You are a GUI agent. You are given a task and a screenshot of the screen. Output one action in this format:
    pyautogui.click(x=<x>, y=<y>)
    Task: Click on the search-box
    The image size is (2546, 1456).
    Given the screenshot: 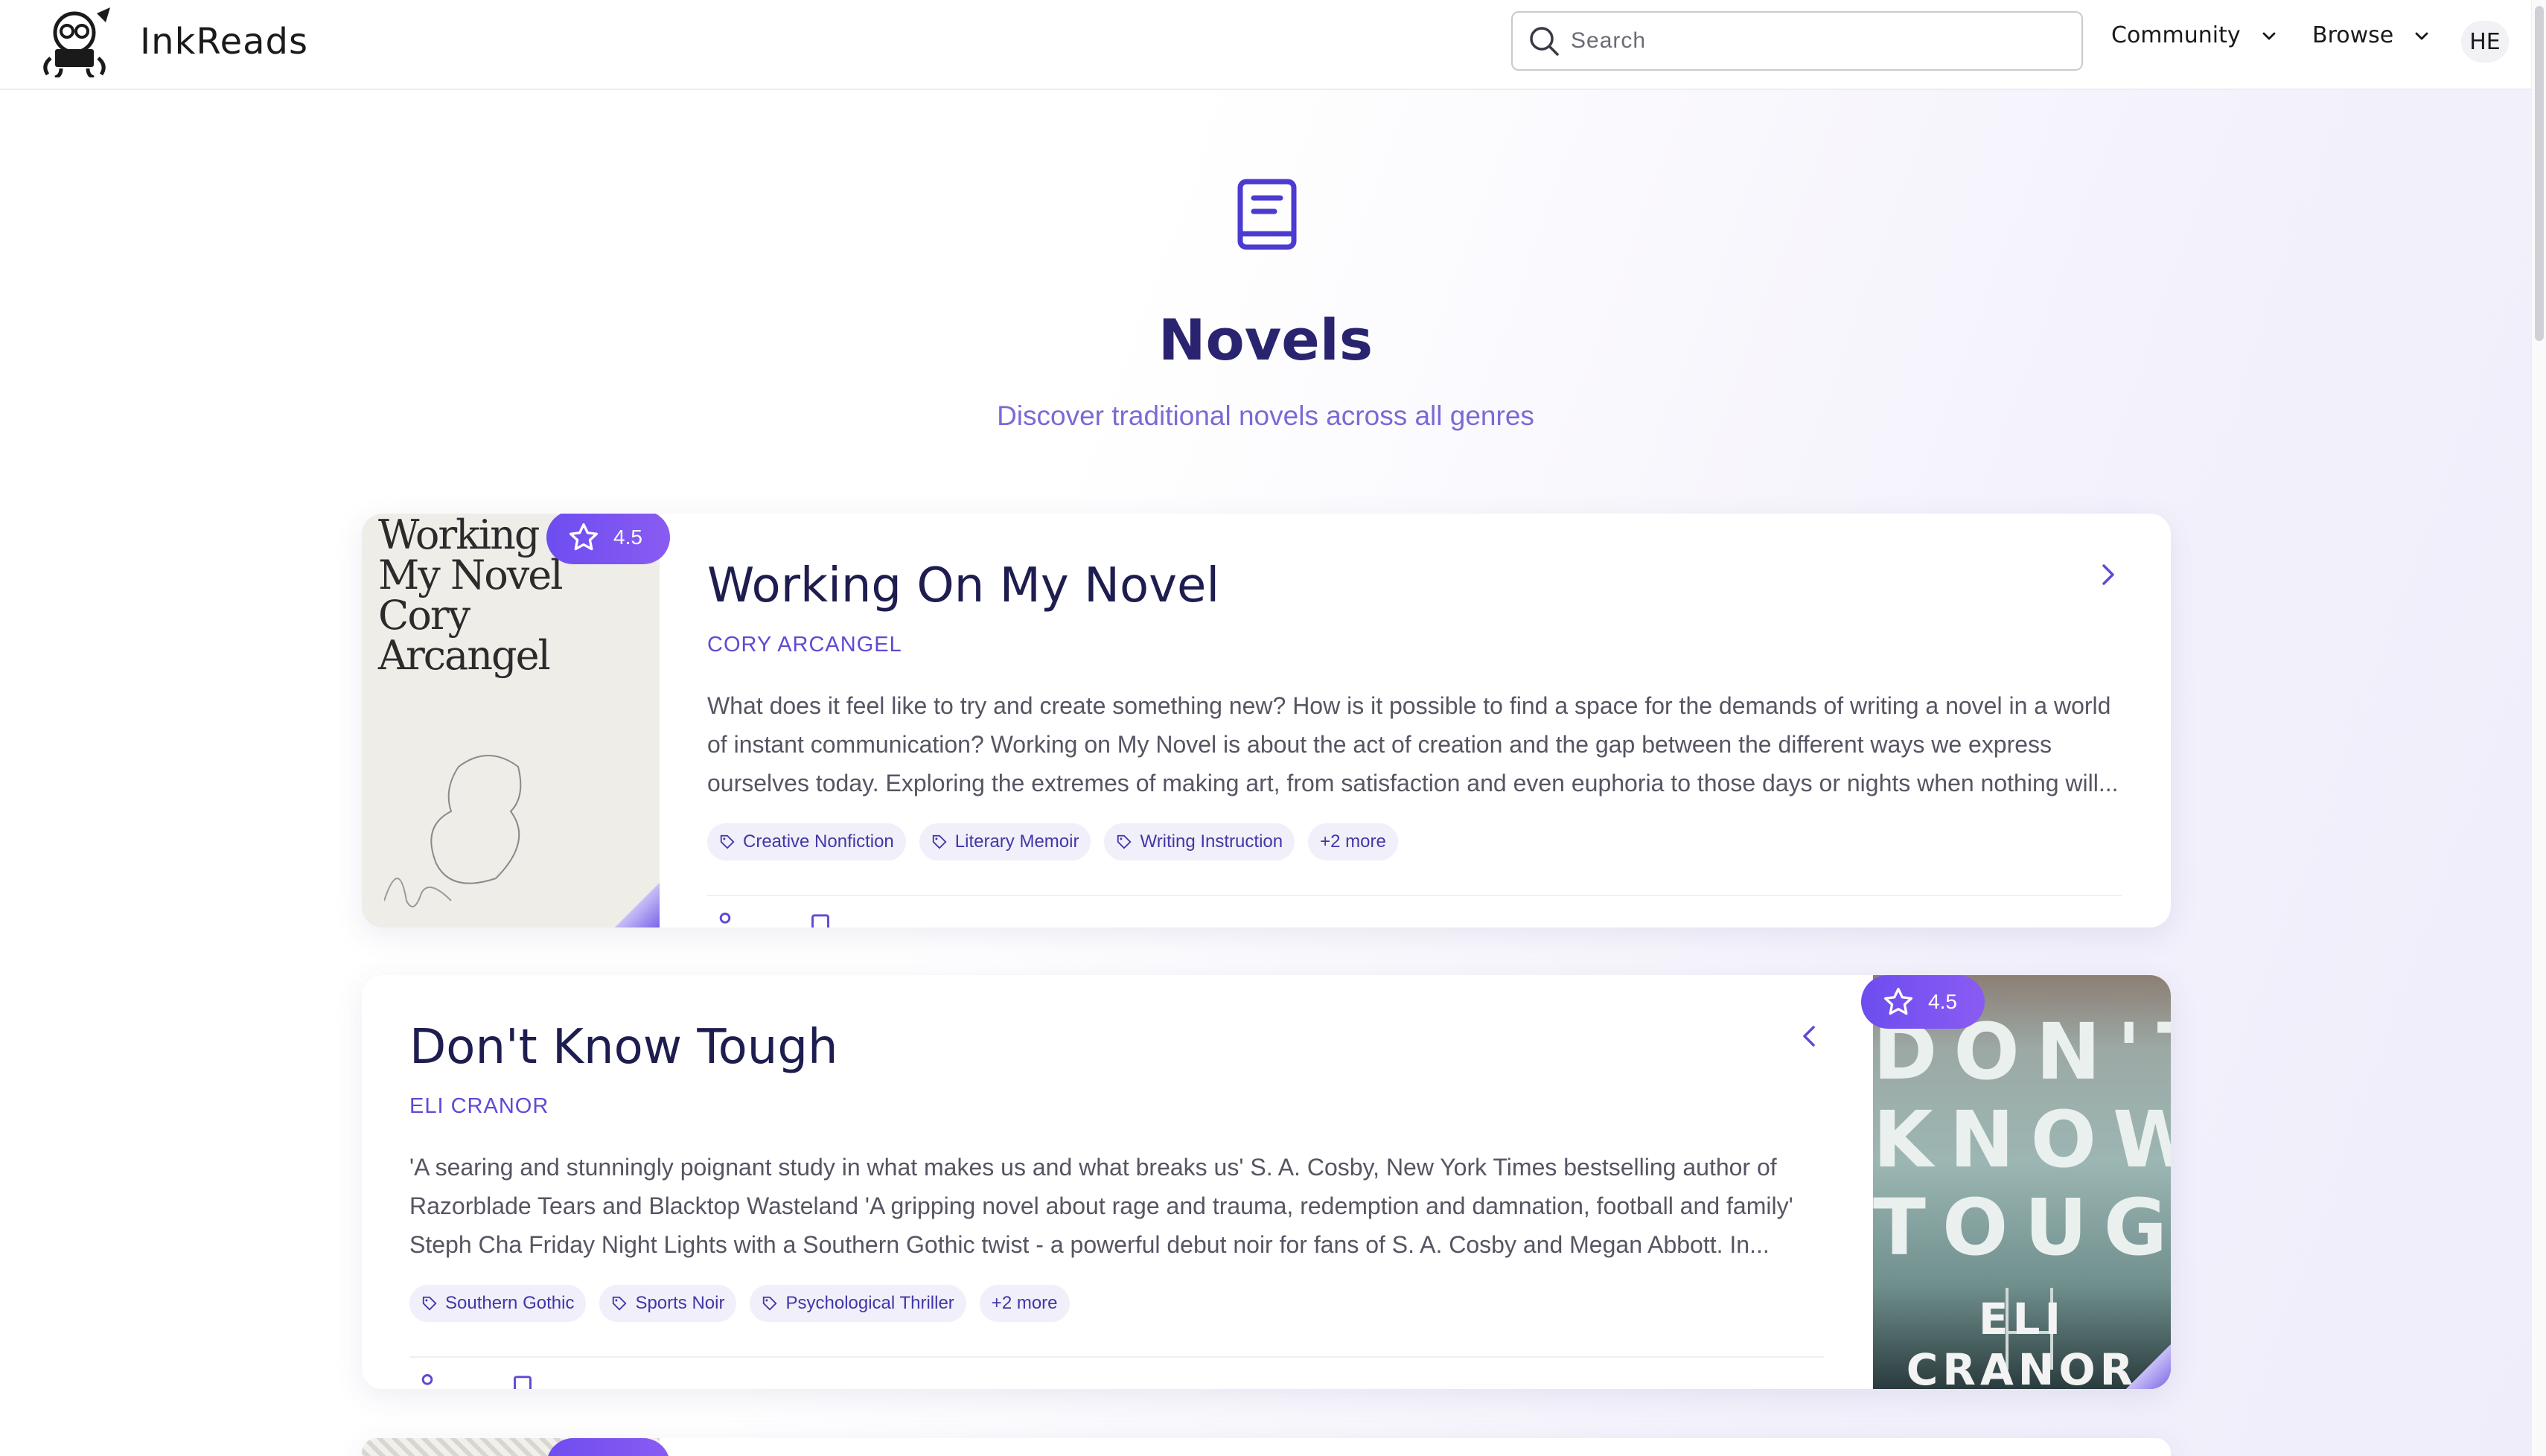 What is the action you would take?
    pyautogui.click(x=1797, y=41)
    